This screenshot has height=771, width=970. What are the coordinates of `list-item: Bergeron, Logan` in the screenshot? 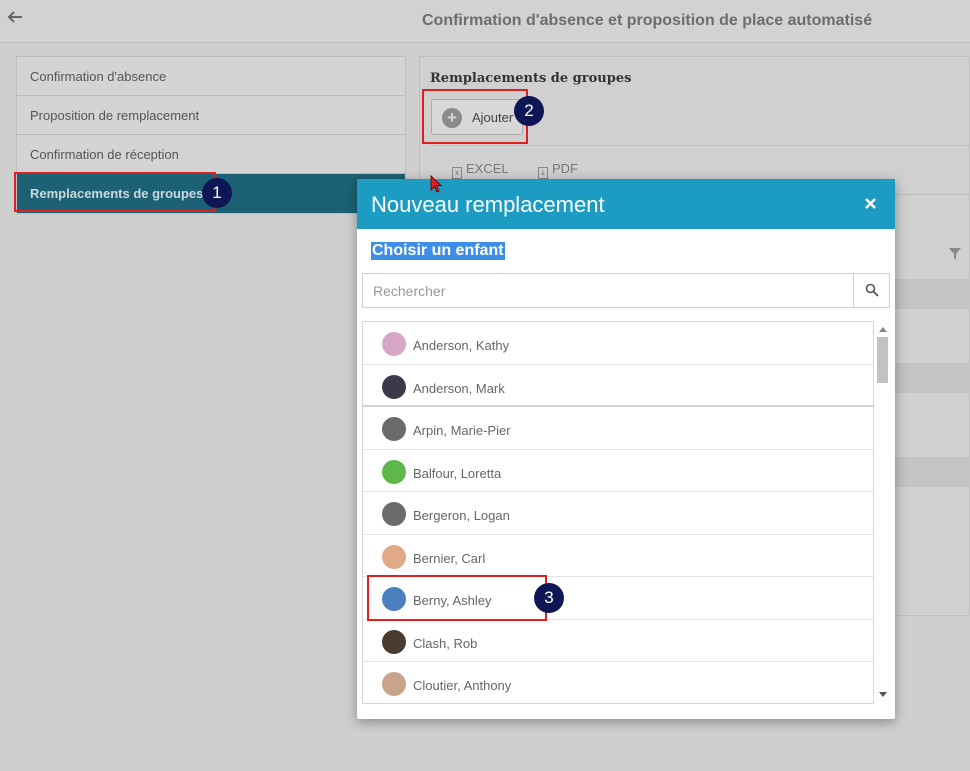 It's located at (618, 513).